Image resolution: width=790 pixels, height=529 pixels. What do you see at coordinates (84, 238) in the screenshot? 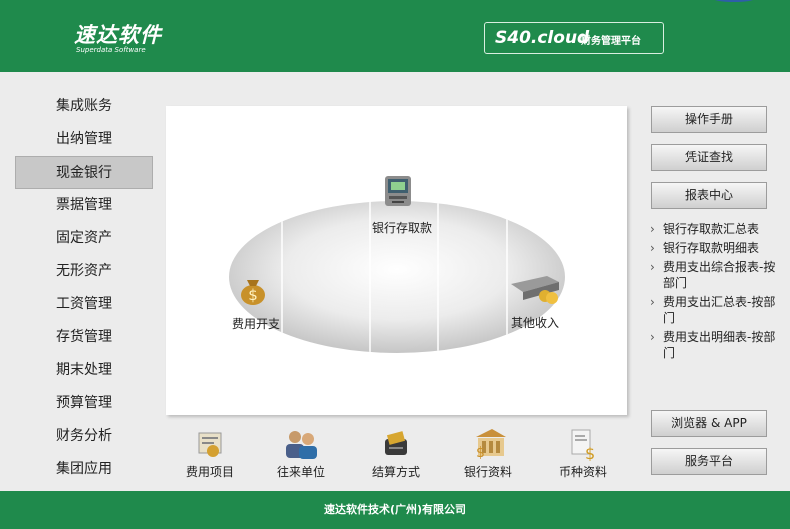
I see `nav-item-fixed-assets: 固定资产` at bounding box center [84, 238].